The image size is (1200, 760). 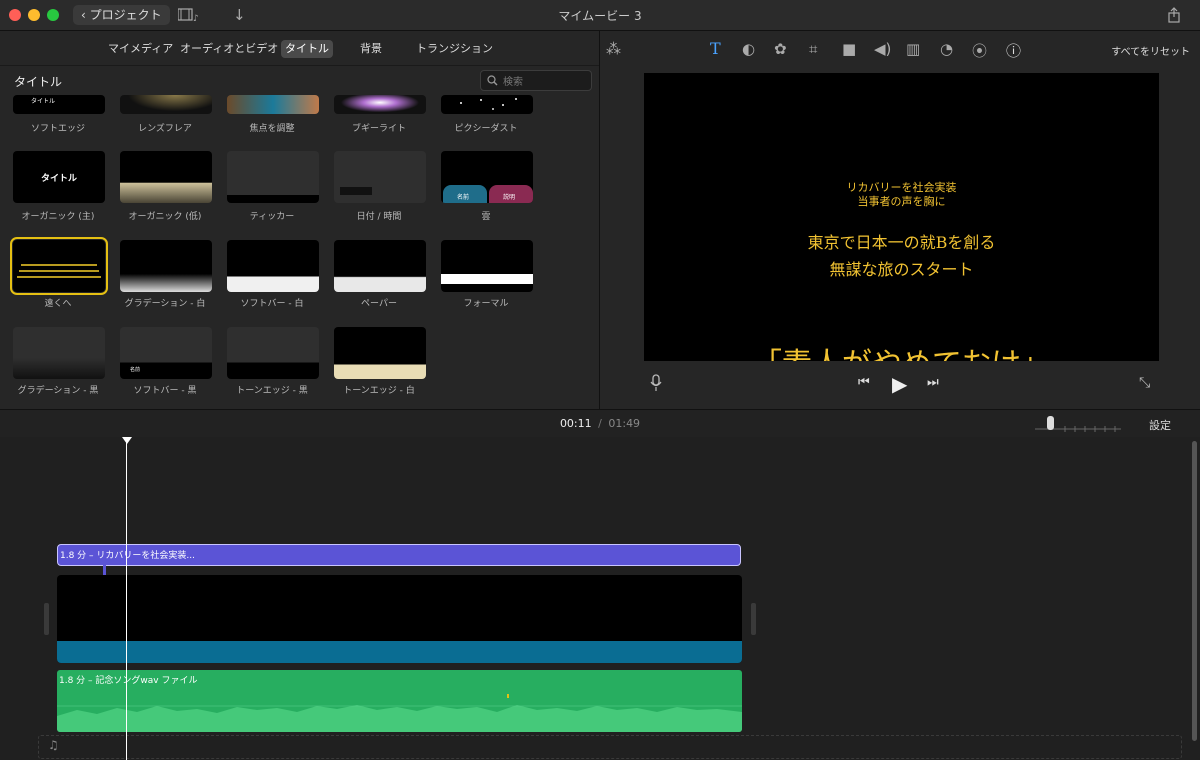 What do you see at coordinates (127, 440) in the screenshot?
I see `playhead-handle` at bounding box center [127, 440].